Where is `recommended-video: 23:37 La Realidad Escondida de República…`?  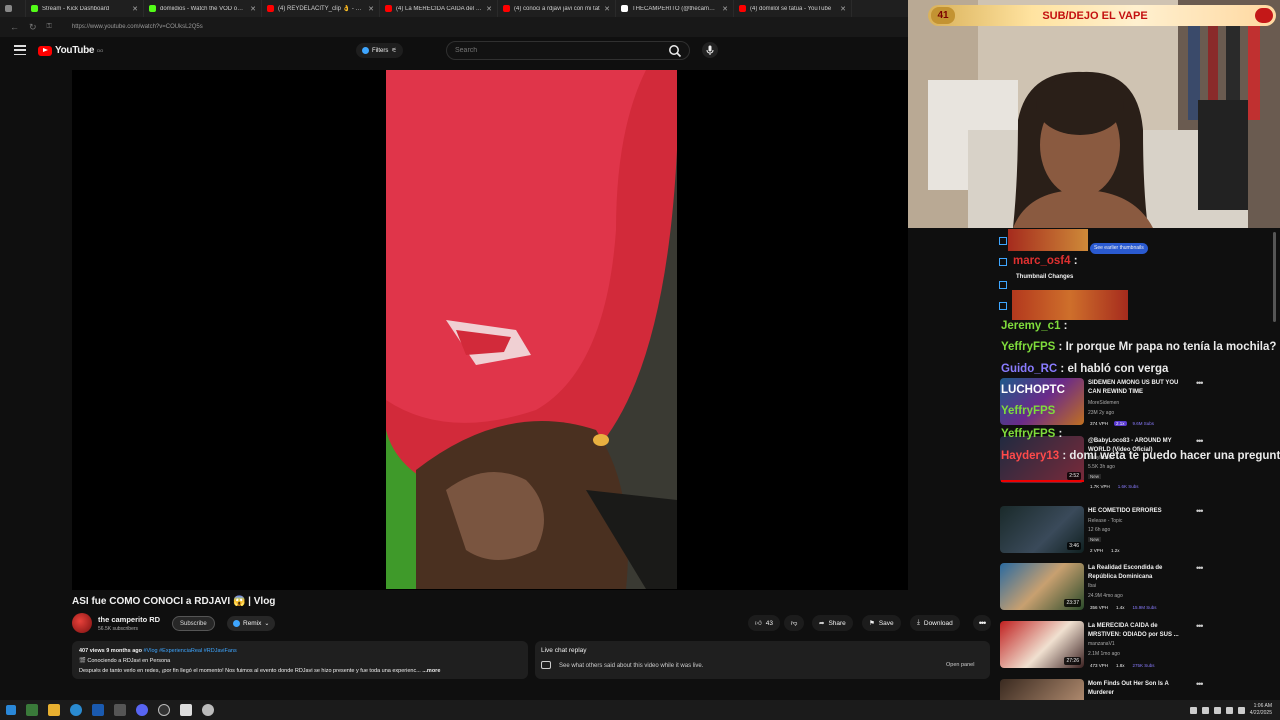
recommended-video: 23:37 La Realidad Escondida de República… is located at coordinates (1105, 589).